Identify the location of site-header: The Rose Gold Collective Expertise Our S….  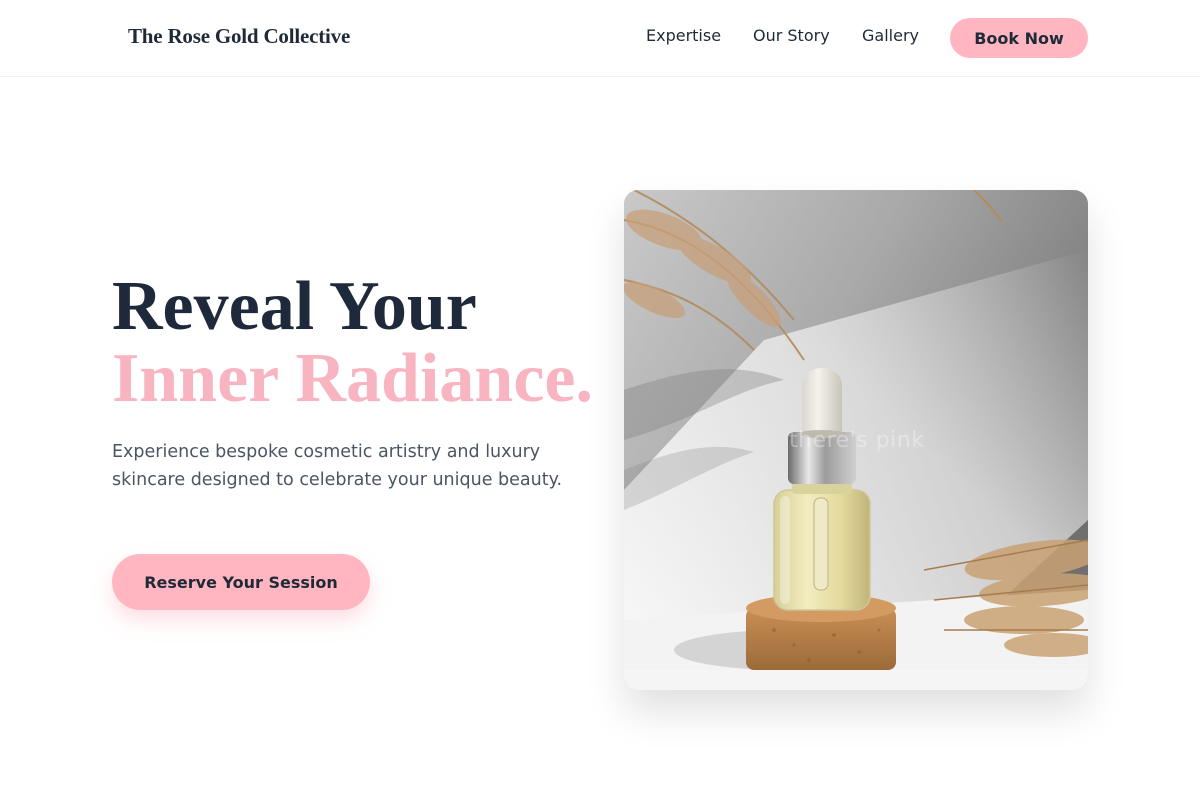
(600, 38).